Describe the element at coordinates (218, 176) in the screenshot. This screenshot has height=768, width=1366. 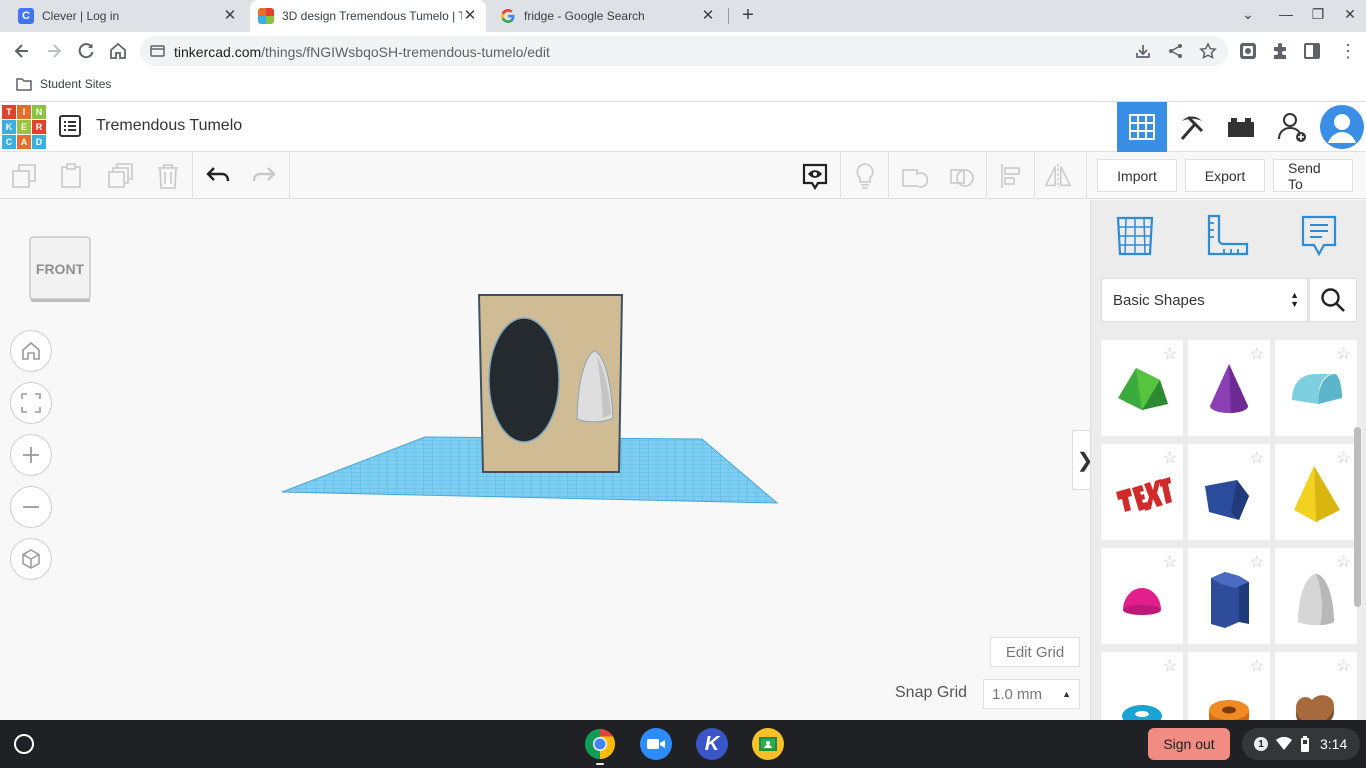
I see `undo-button` at that location.